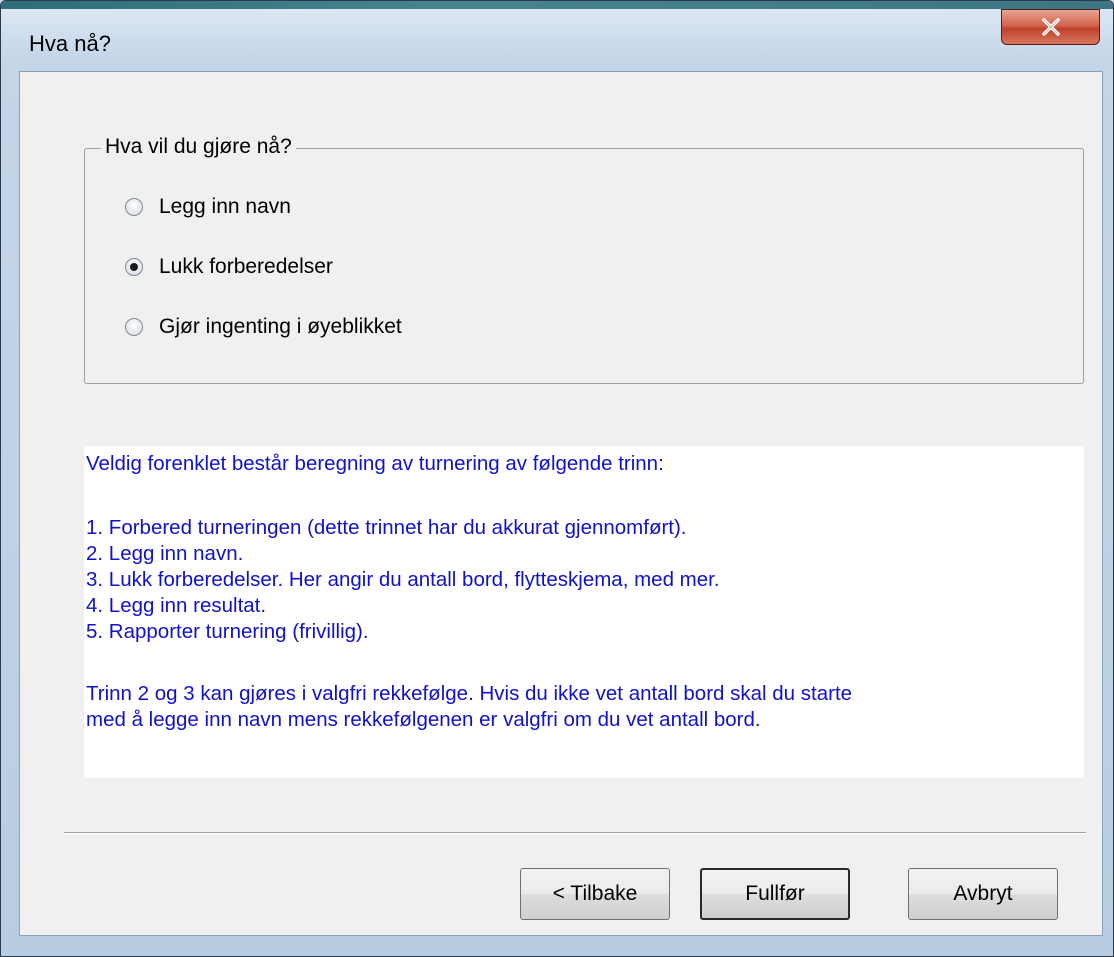 The width and height of the screenshot is (1114, 957). I want to click on radio-option-lukk-forberedelser: Lukk forberedelser, so click(229, 267).